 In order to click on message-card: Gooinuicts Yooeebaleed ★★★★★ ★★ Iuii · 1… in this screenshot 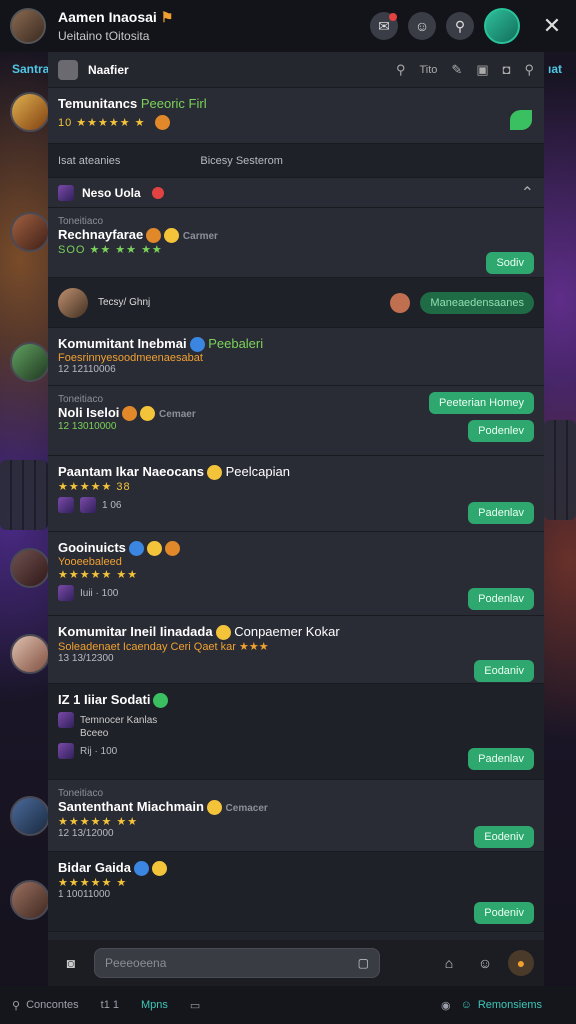, I will do `click(296, 574)`.